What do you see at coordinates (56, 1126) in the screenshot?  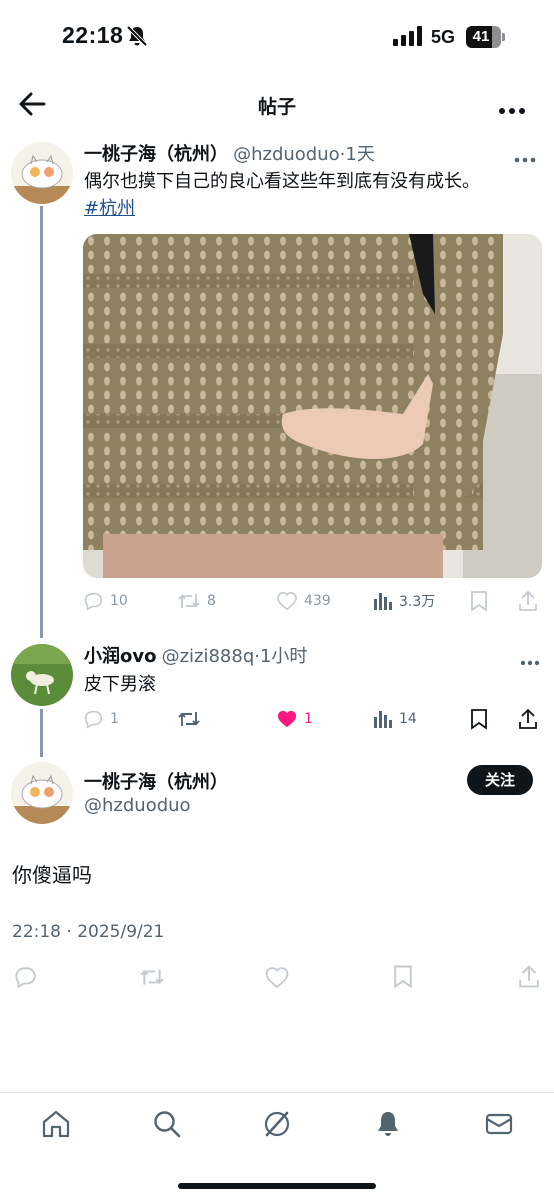 I see `home-icon` at bounding box center [56, 1126].